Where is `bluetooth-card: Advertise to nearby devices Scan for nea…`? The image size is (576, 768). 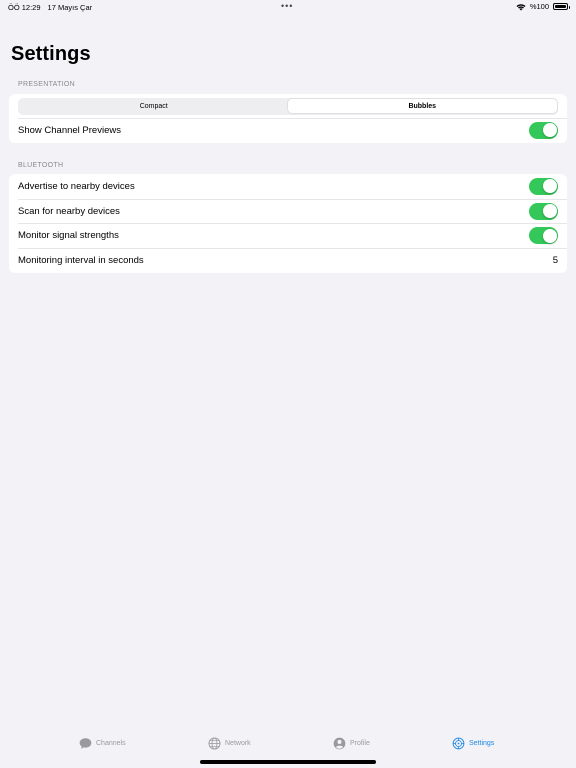 bluetooth-card: Advertise to nearby devices Scan for nea… is located at coordinates (288, 223).